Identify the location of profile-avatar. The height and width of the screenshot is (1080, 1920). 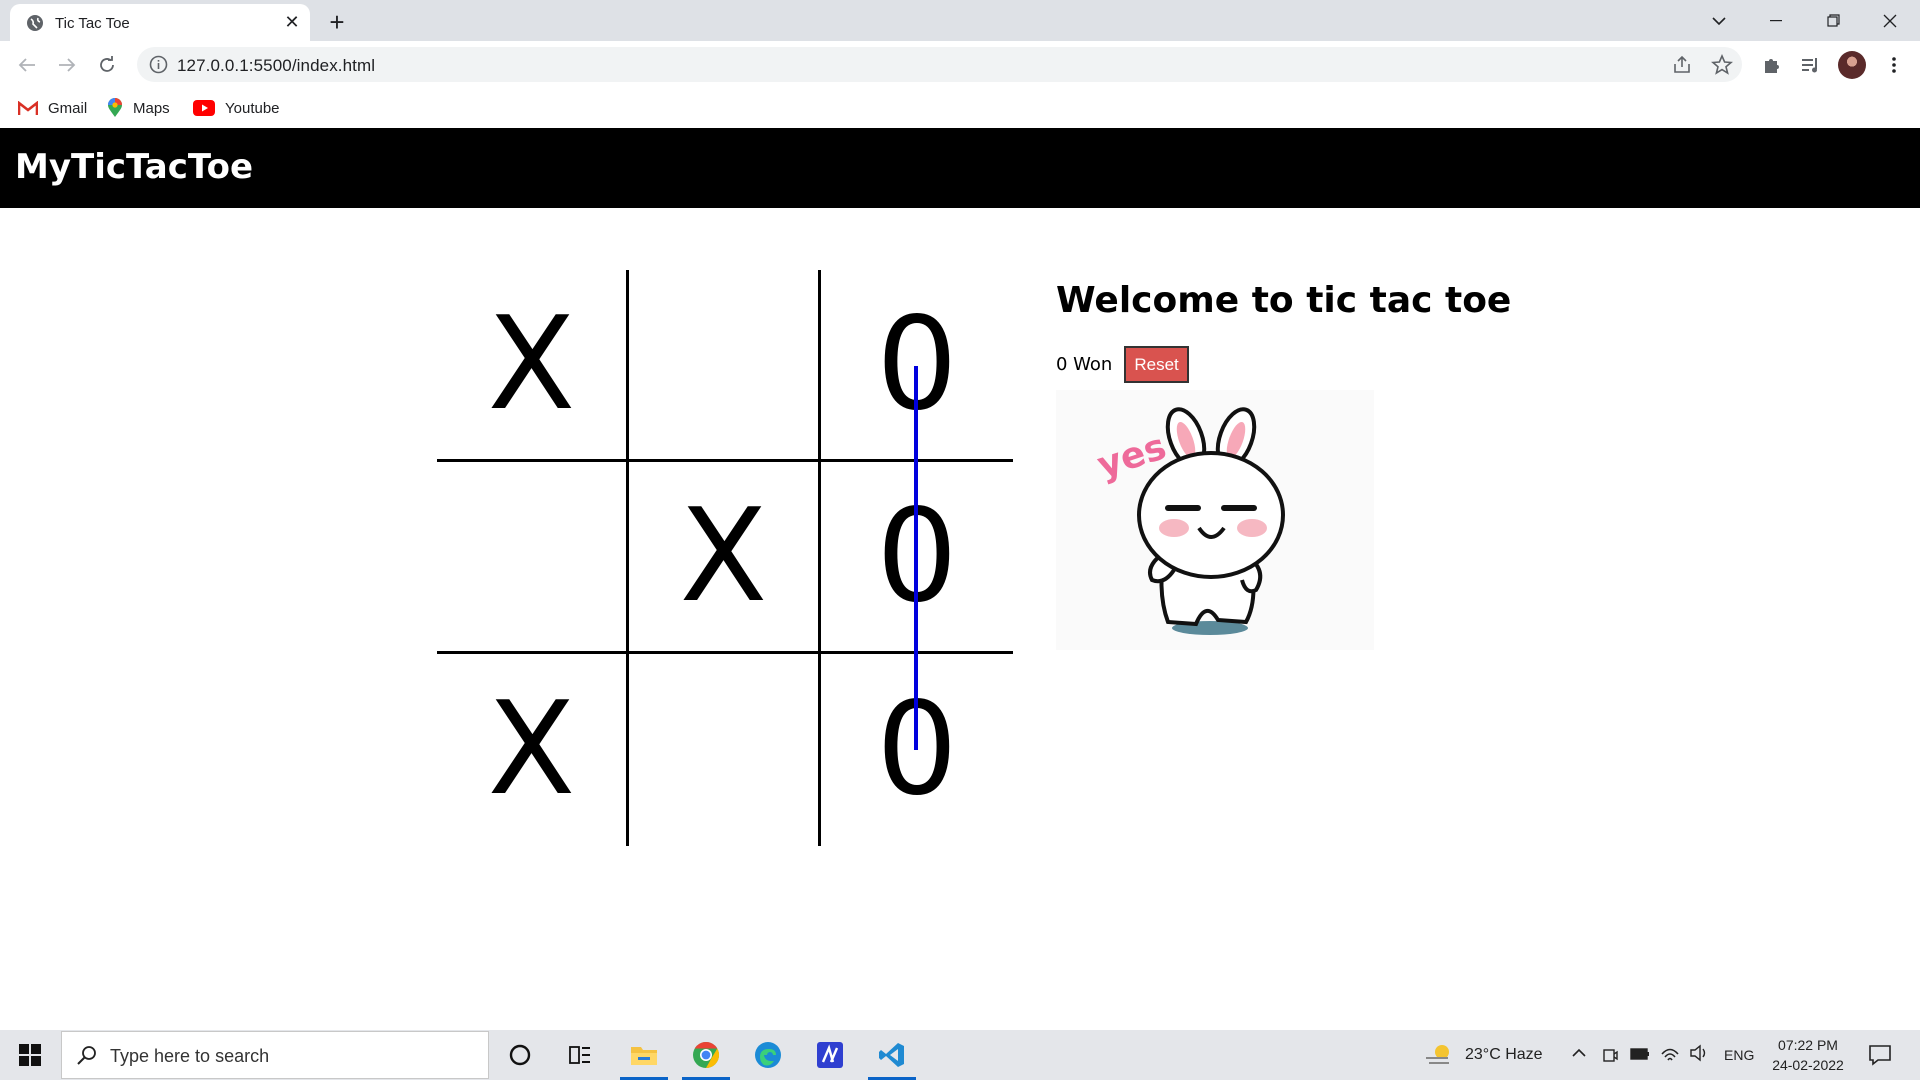
(1852, 65).